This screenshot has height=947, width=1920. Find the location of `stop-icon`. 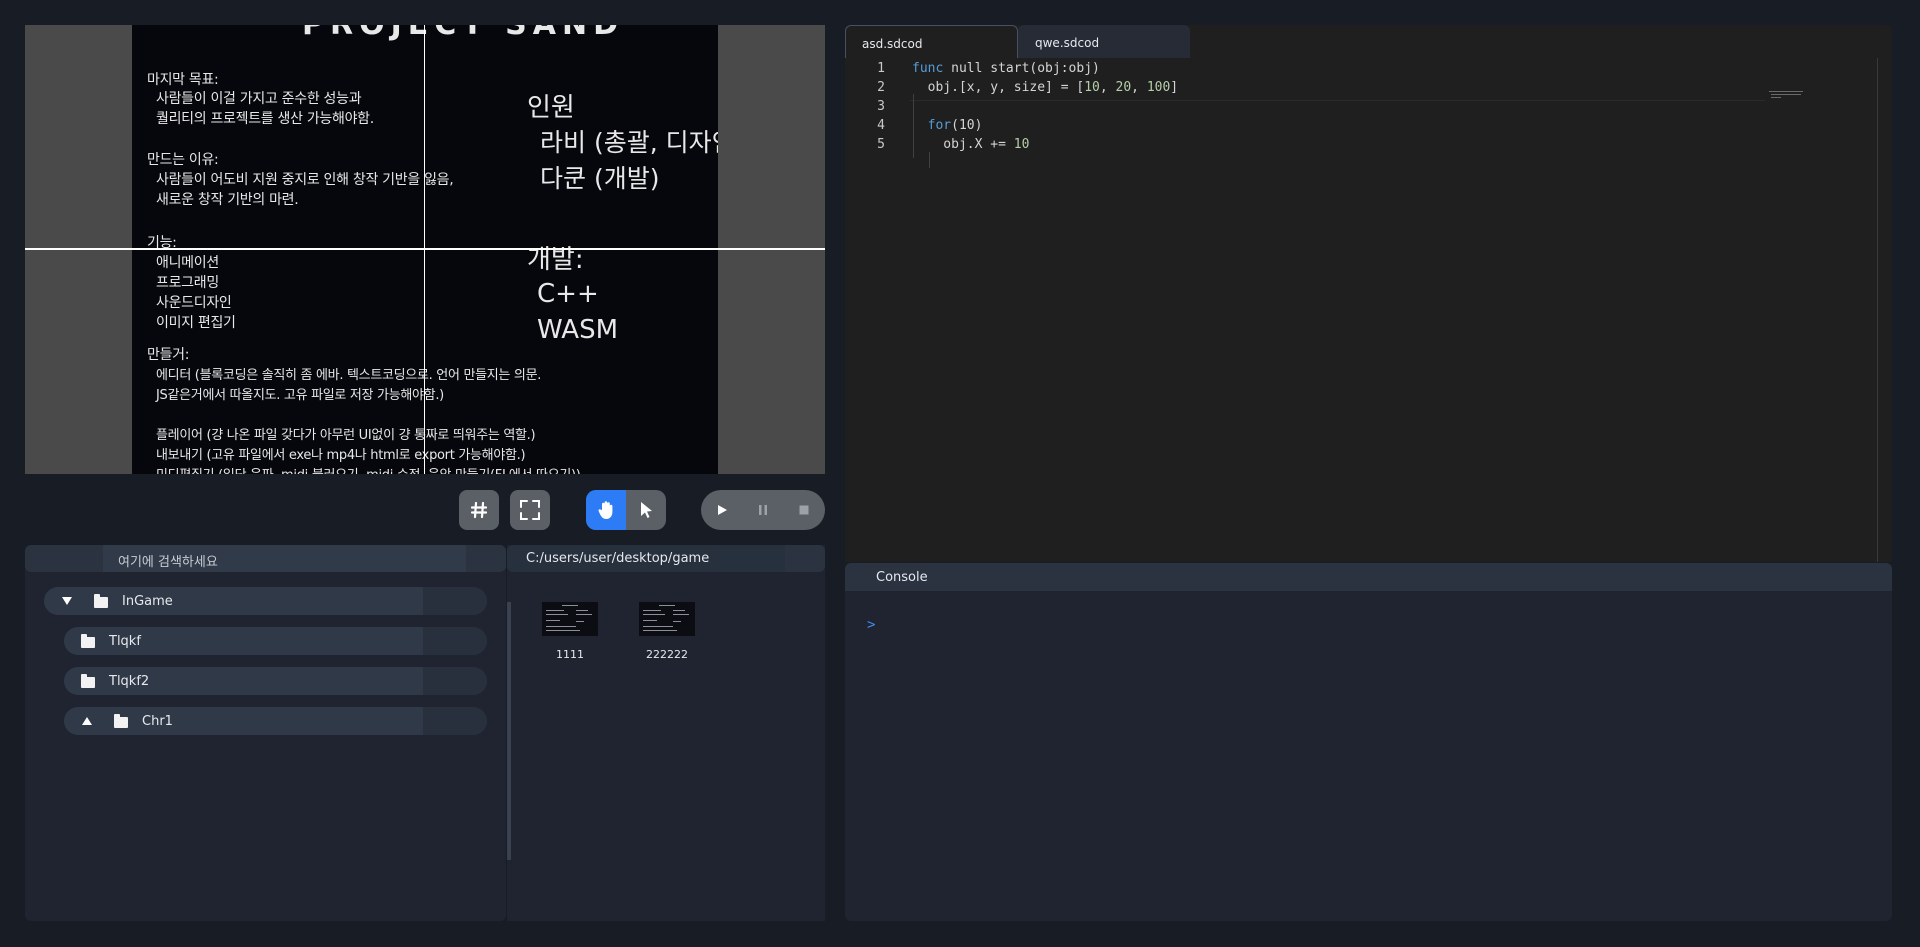

stop-icon is located at coordinates (804, 510).